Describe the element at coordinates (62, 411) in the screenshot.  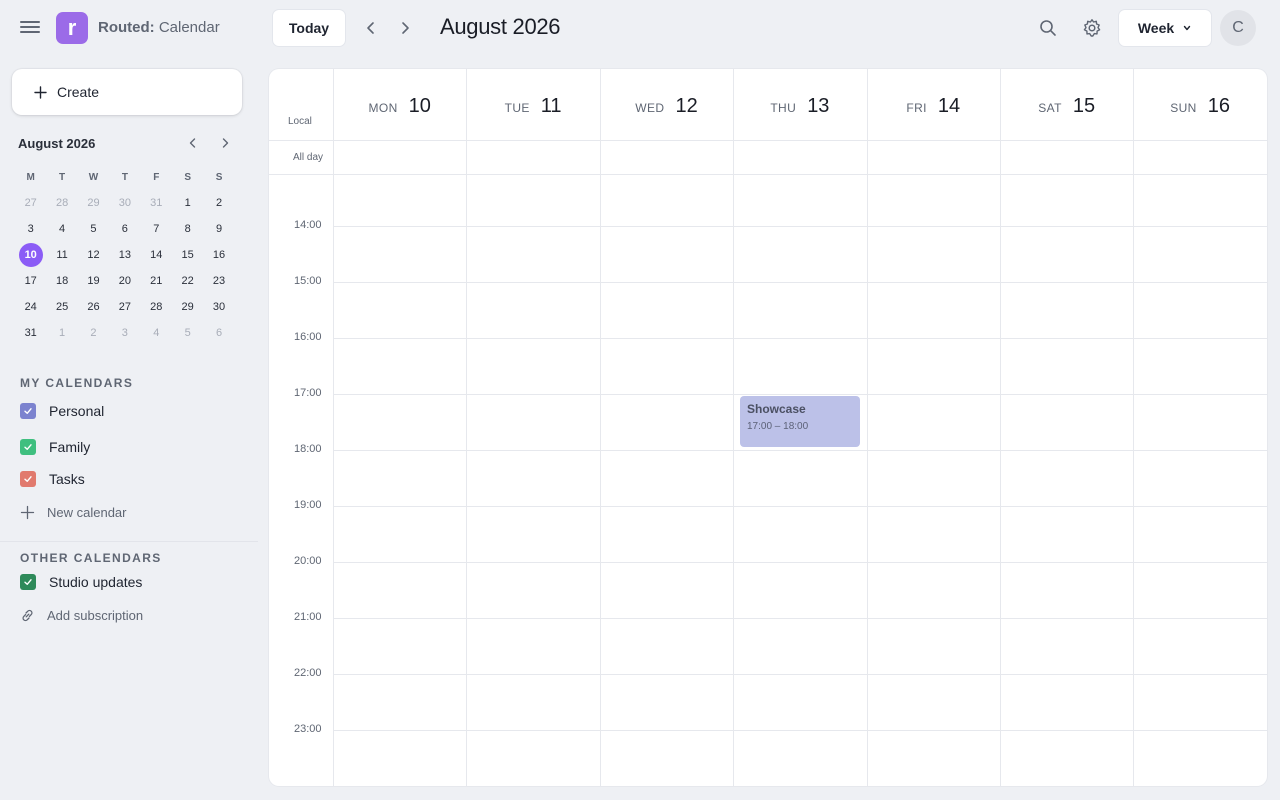
I see `calendar-item-personal: Personal` at that location.